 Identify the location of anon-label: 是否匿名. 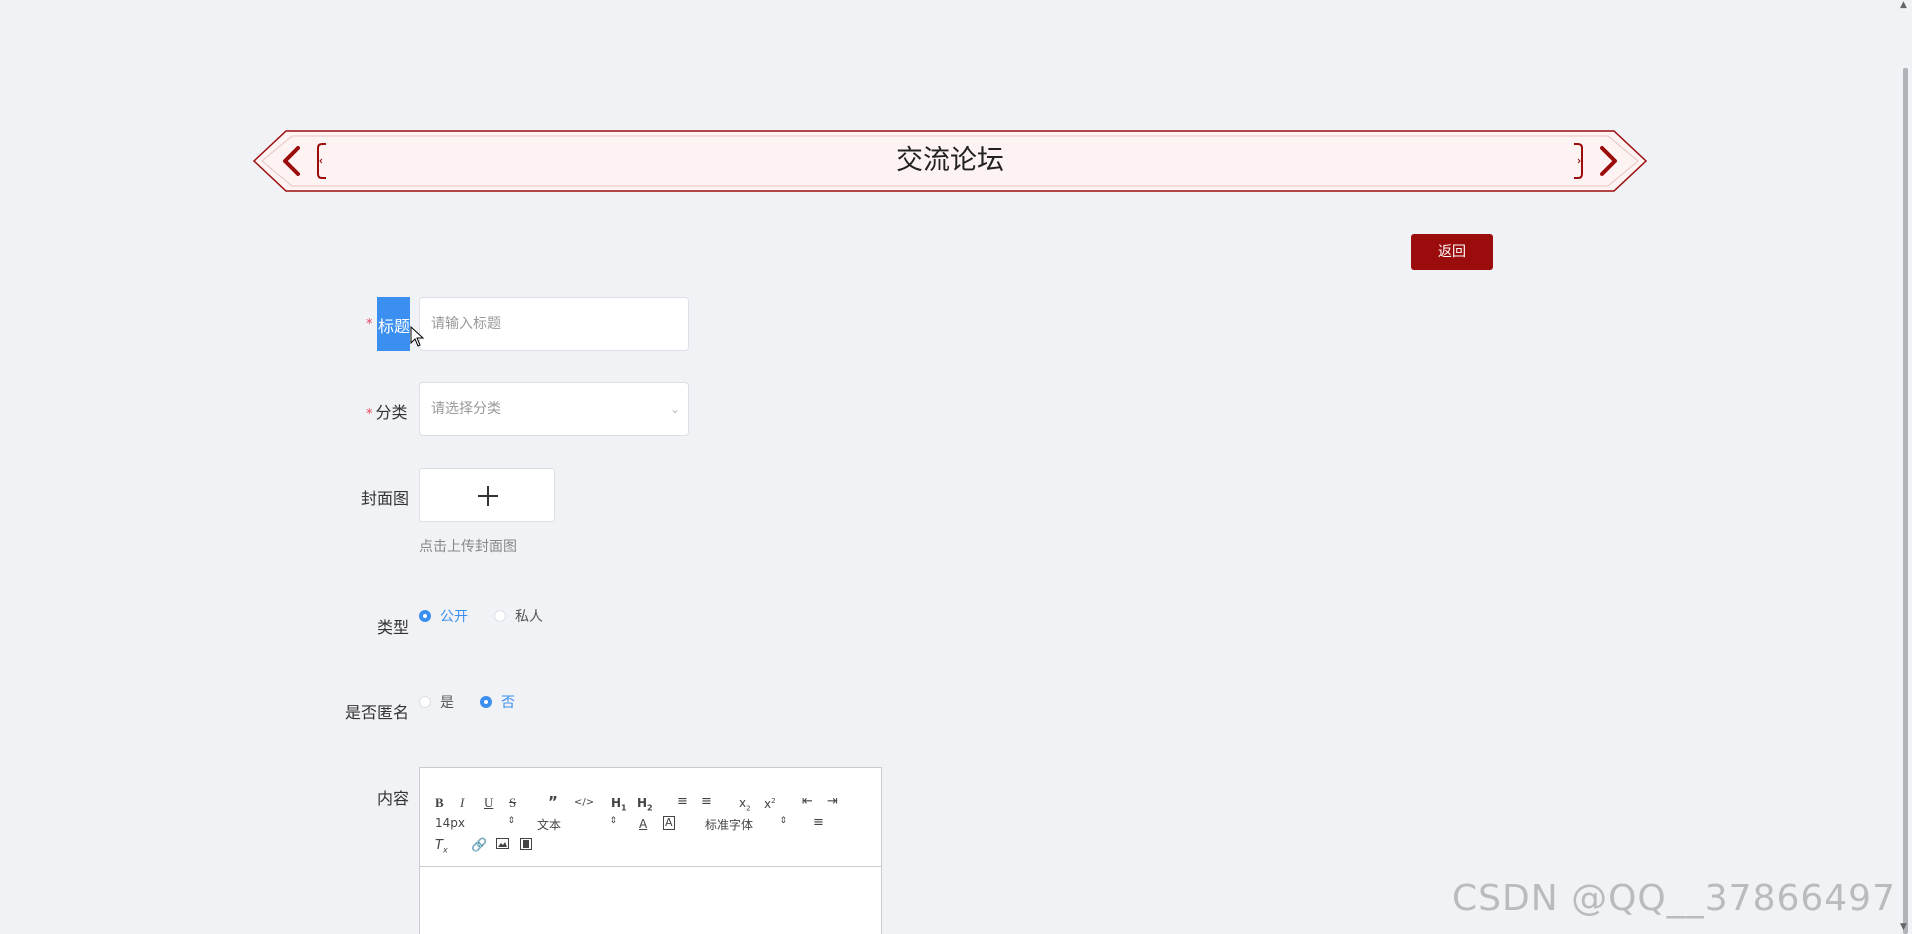
(377, 712).